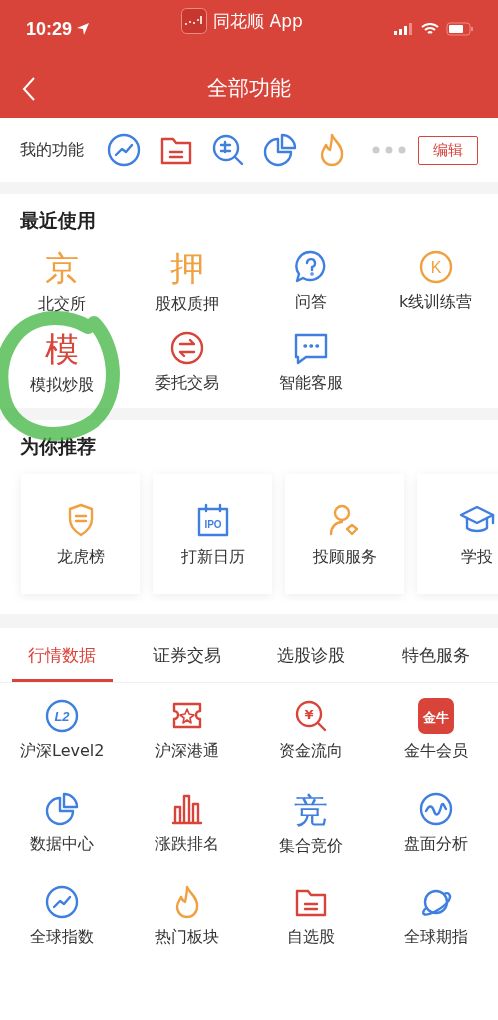  I want to click on function-item: 模 模拟炒股, so click(62, 362).